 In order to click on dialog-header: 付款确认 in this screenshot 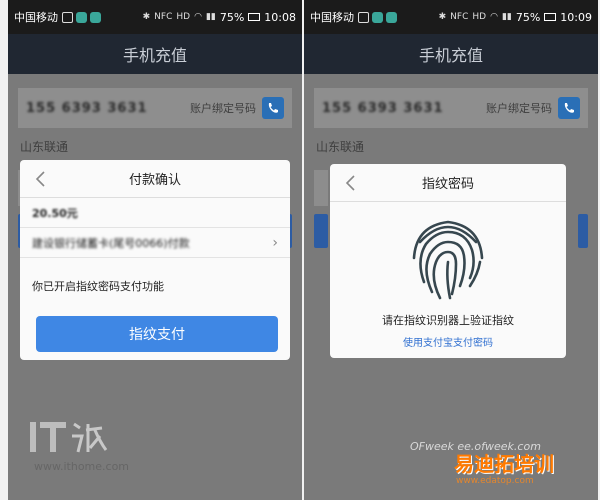, I will do `click(155, 179)`.